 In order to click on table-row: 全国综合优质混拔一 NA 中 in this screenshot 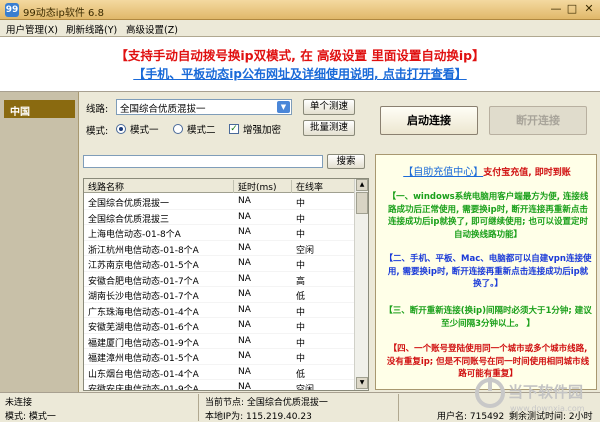, I will do `click(219, 202)`.